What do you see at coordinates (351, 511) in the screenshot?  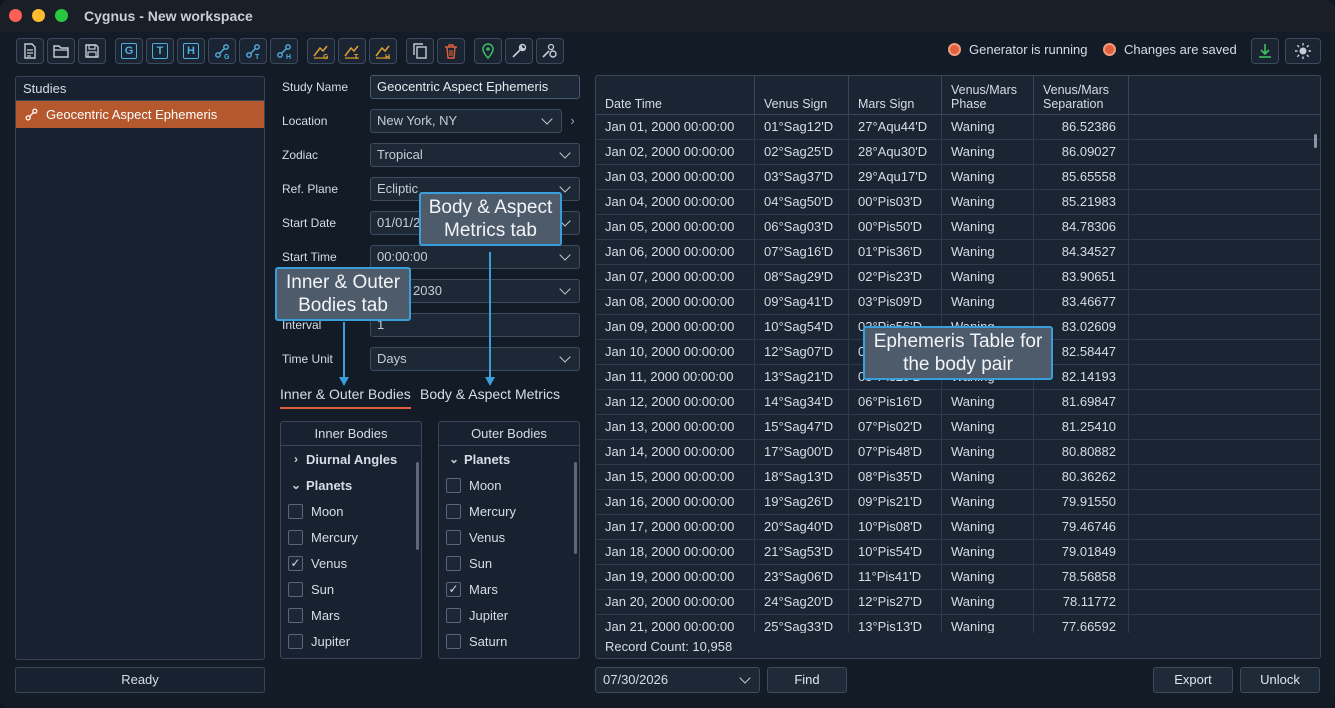 I see `inner-body-item: Moon` at bounding box center [351, 511].